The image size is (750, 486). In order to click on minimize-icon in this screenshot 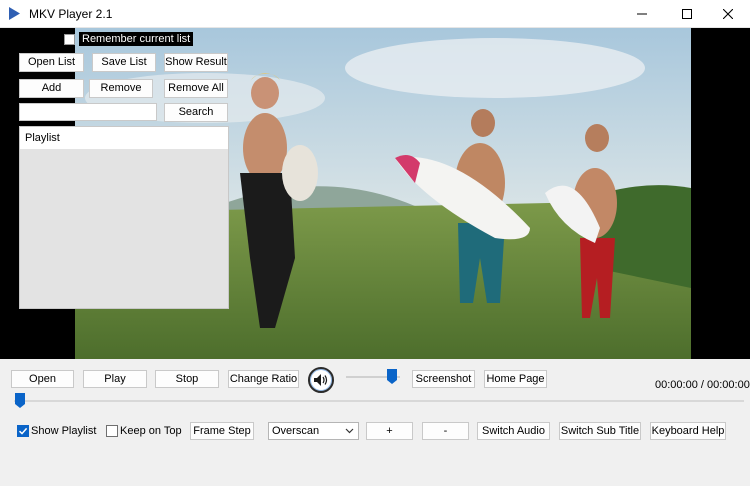, I will do `click(642, 14)`.